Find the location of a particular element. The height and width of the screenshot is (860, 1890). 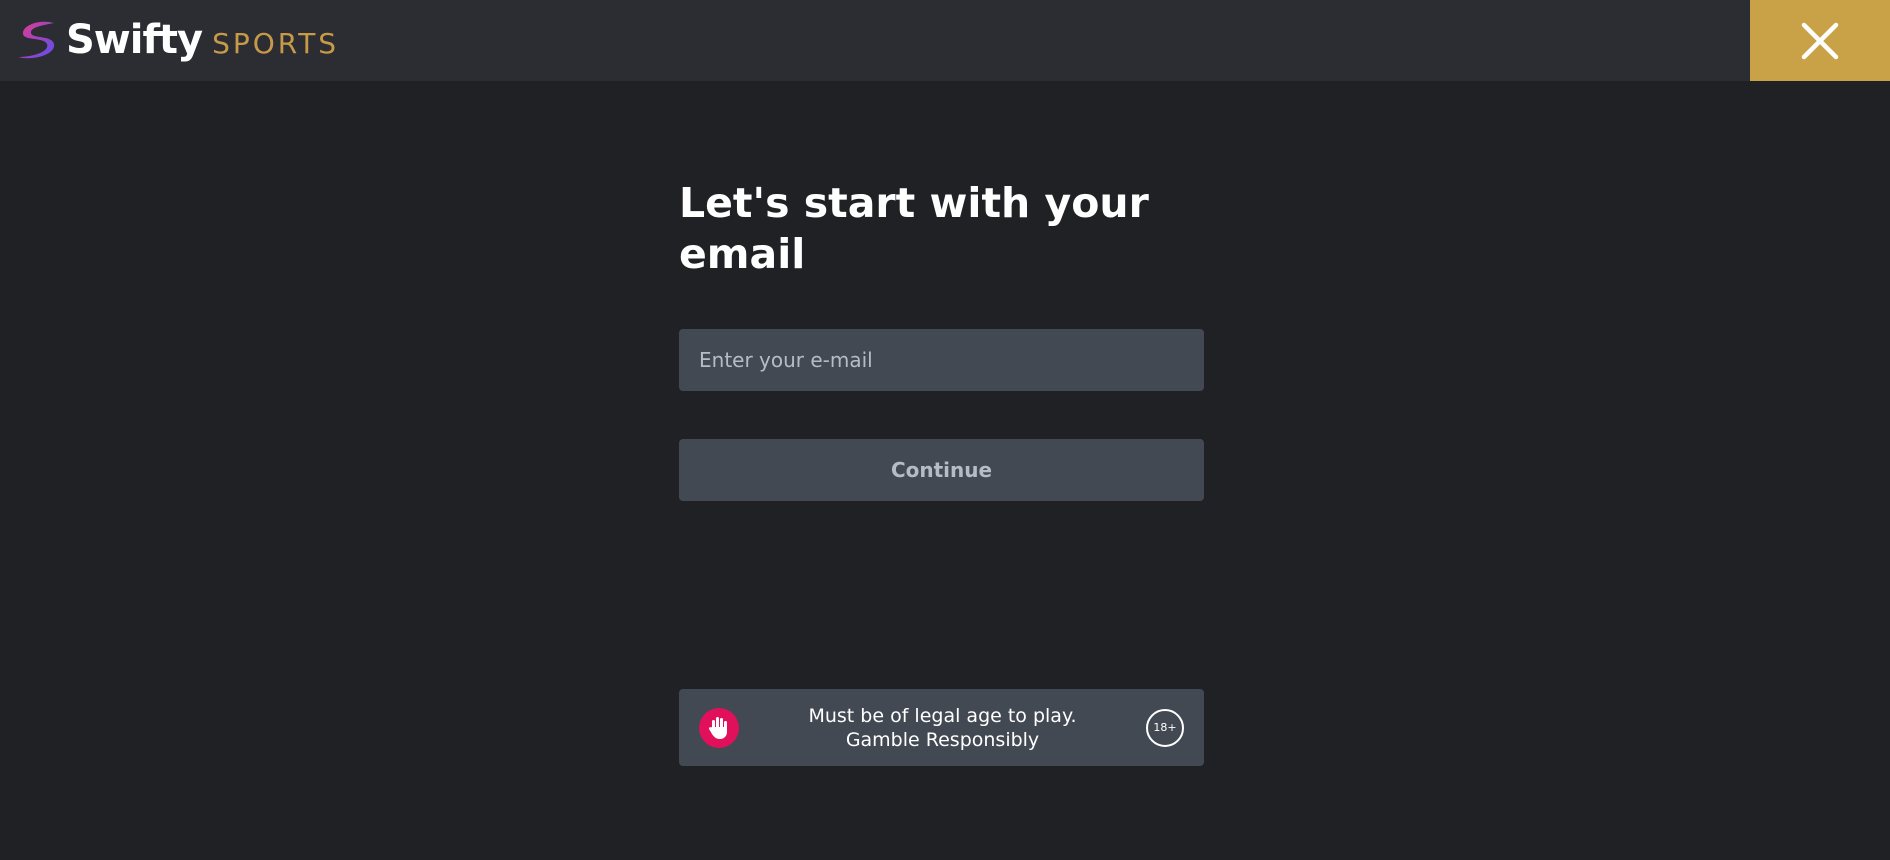

close-icon is located at coordinates (1820, 40).